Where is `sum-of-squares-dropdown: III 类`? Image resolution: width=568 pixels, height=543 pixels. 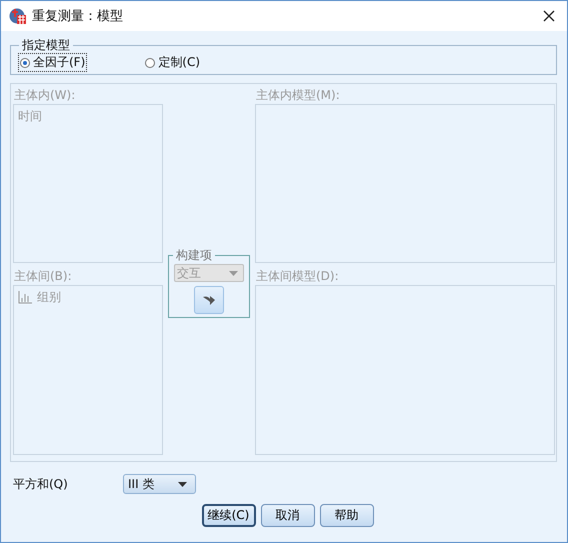 sum-of-squares-dropdown: III 类 is located at coordinates (159, 484).